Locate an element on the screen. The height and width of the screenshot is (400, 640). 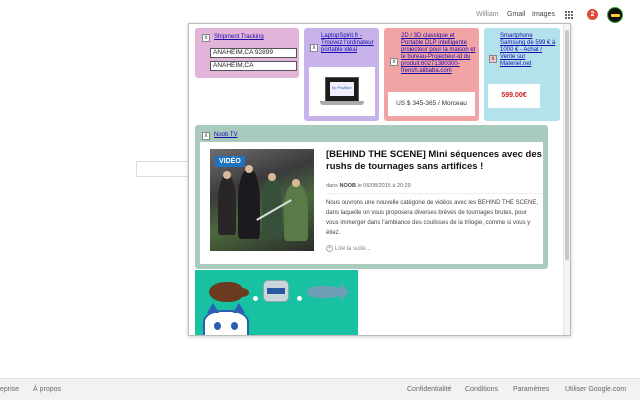
fish-icon is located at coordinates (328, 292).